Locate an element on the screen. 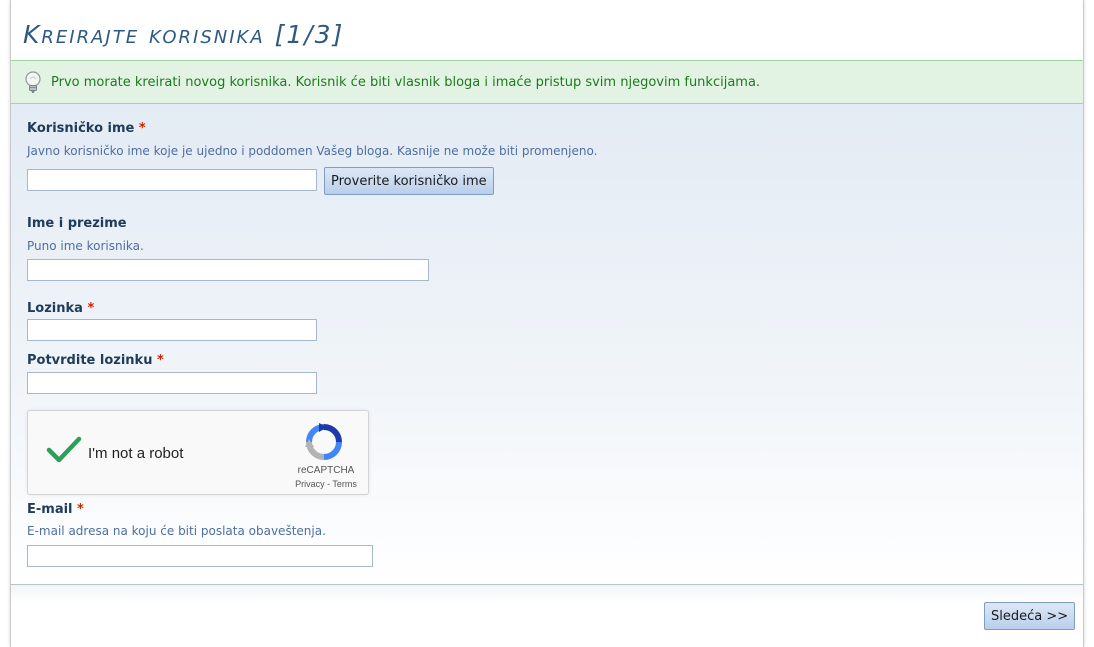 Image resolution: width=1094 pixels, height=647 pixels. lightbulb-icon is located at coordinates (33, 82).